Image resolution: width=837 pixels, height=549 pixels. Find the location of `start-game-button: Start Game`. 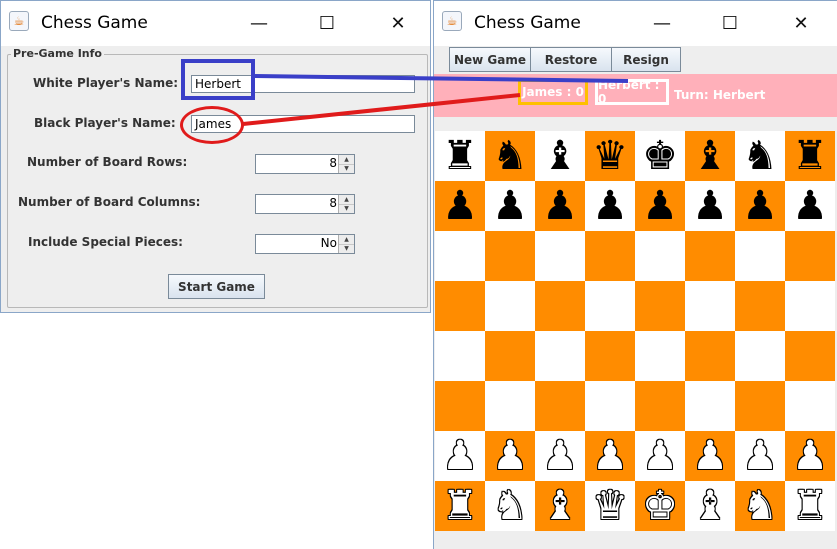

start-game-button: Start Game is located at coordinates (216, 286).